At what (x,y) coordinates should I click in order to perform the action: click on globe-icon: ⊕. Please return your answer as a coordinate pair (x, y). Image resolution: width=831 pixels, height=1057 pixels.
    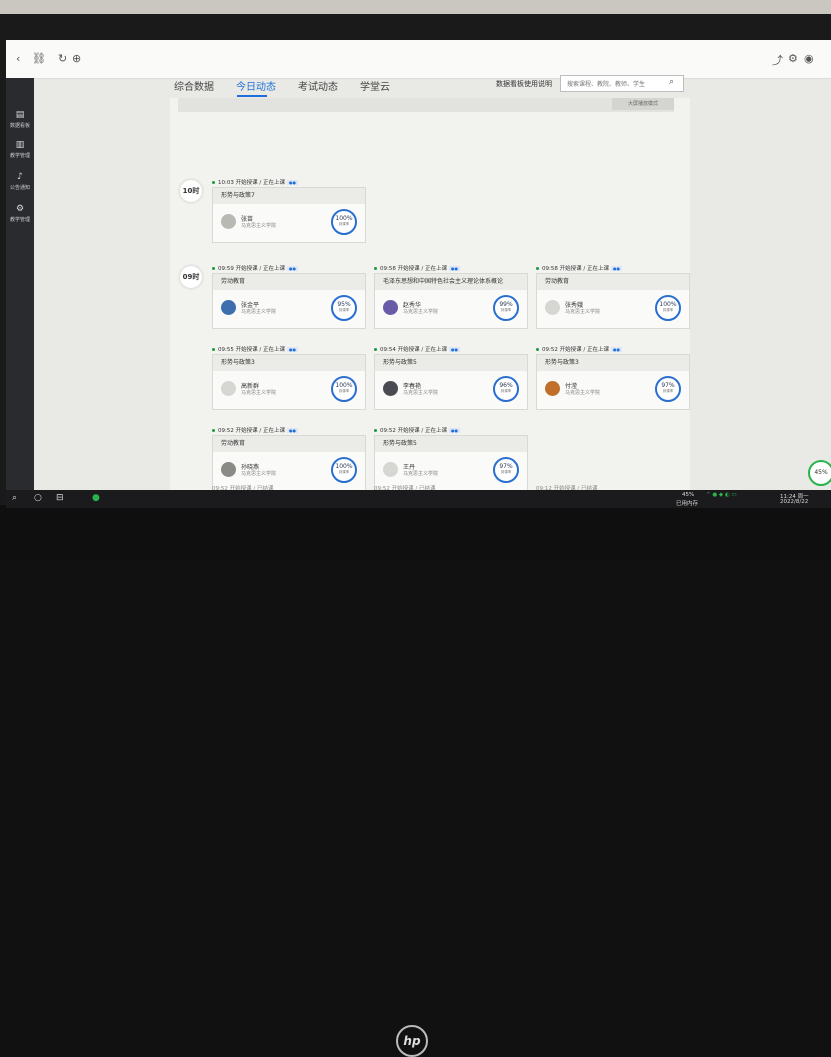
    Looking at the image, I should click on (76, 58).